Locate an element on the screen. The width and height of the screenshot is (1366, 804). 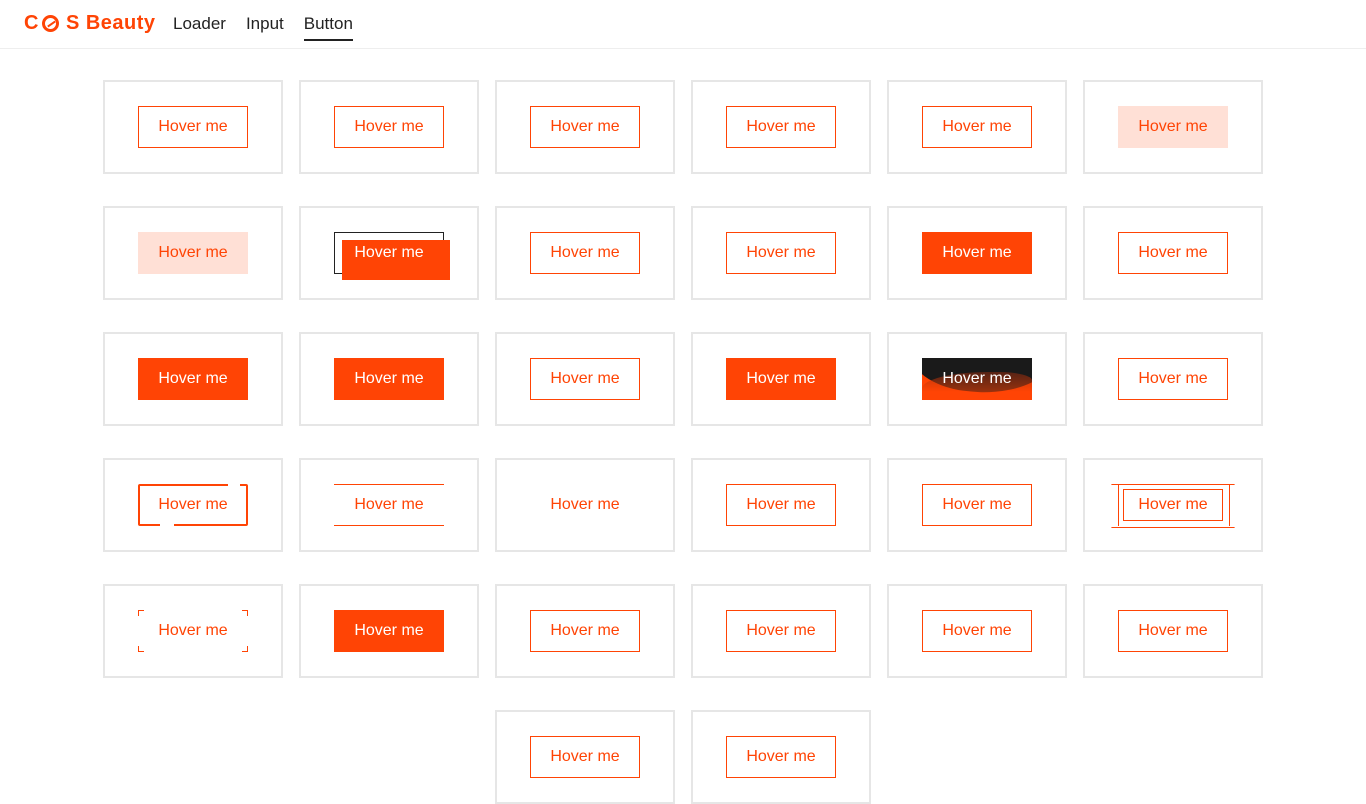
nav-link-input: Input is located at coordinates (265, 27).